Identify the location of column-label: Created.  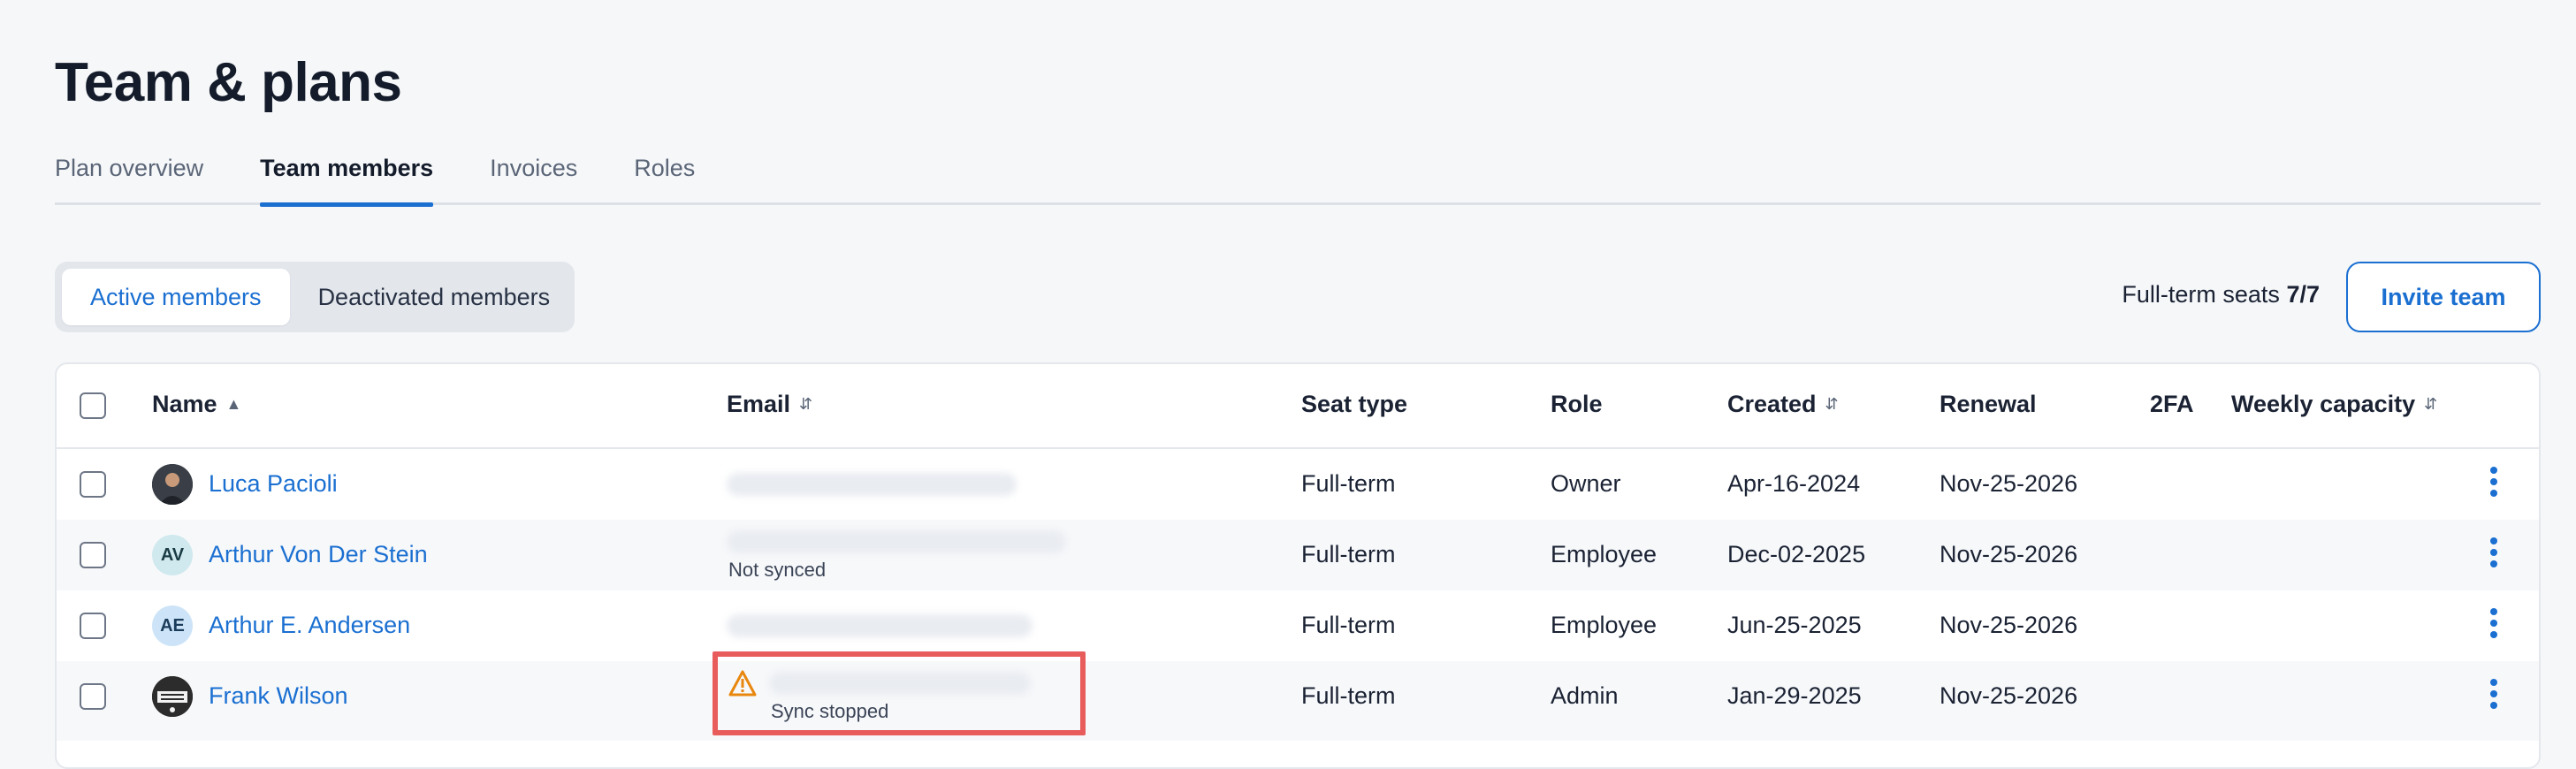
(1772, 404).